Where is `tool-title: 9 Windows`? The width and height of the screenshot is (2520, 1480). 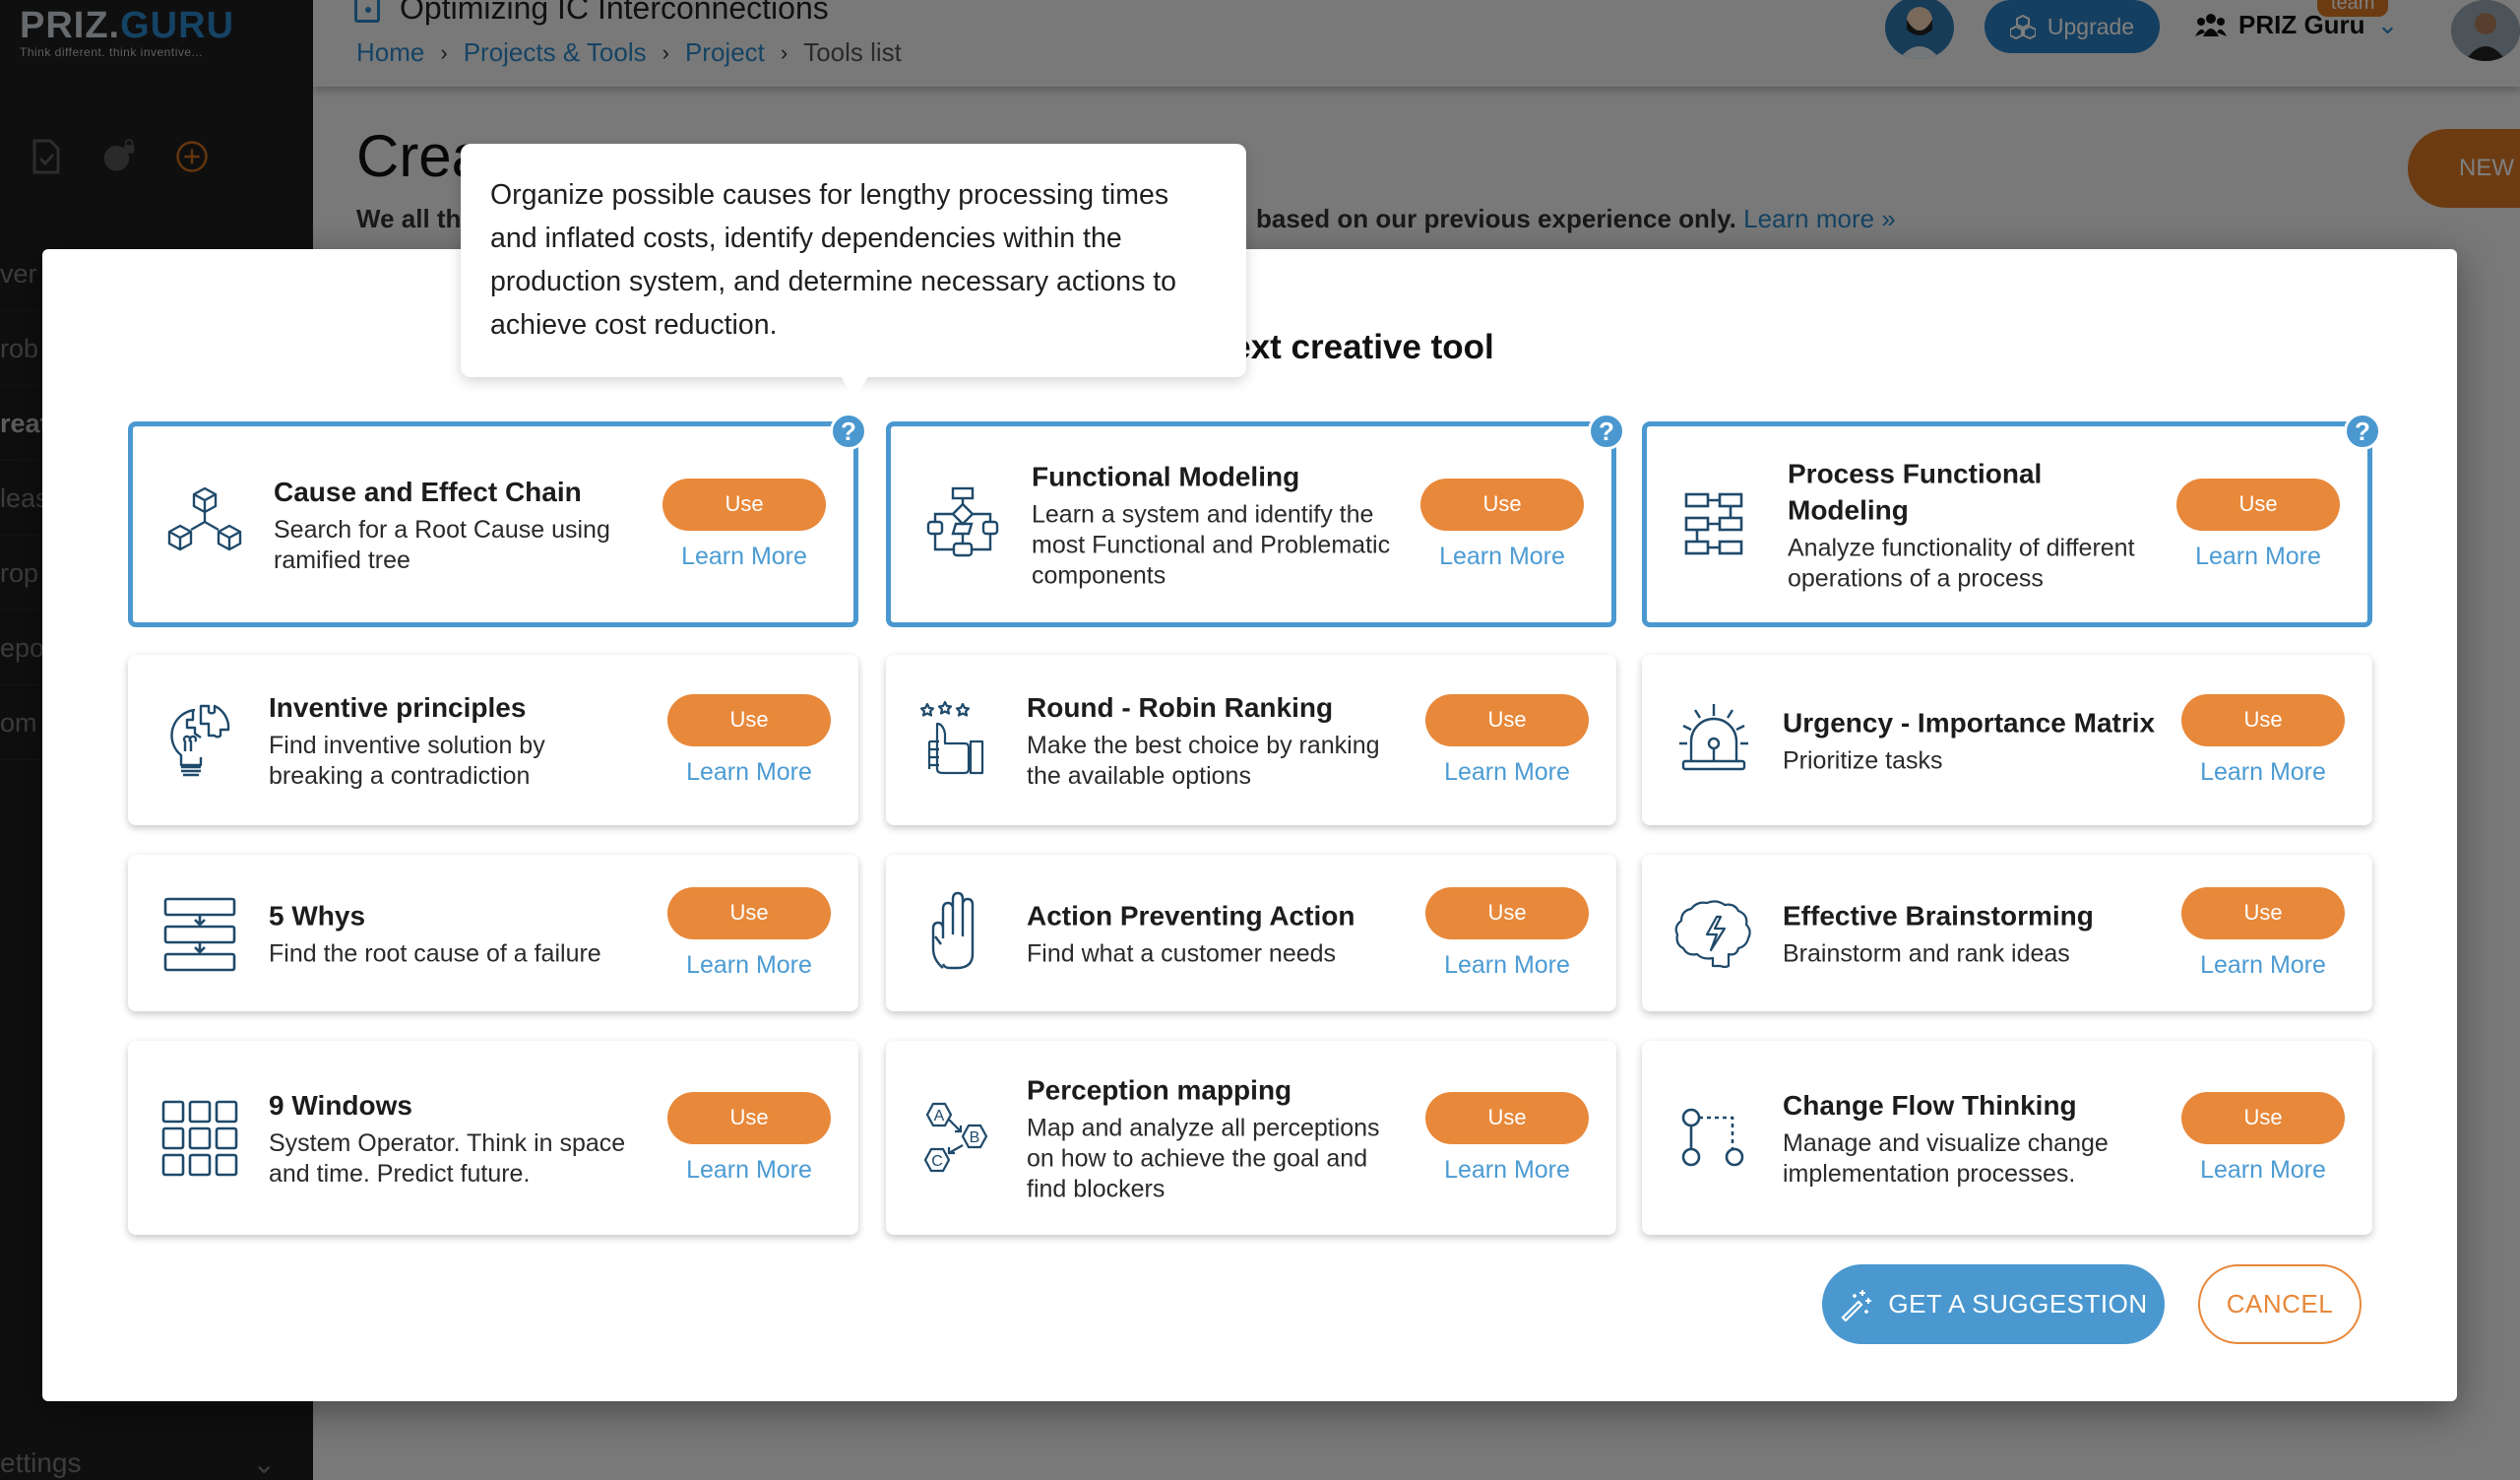
tool-title: 9 Windows is located at coordinates (340, 1105).